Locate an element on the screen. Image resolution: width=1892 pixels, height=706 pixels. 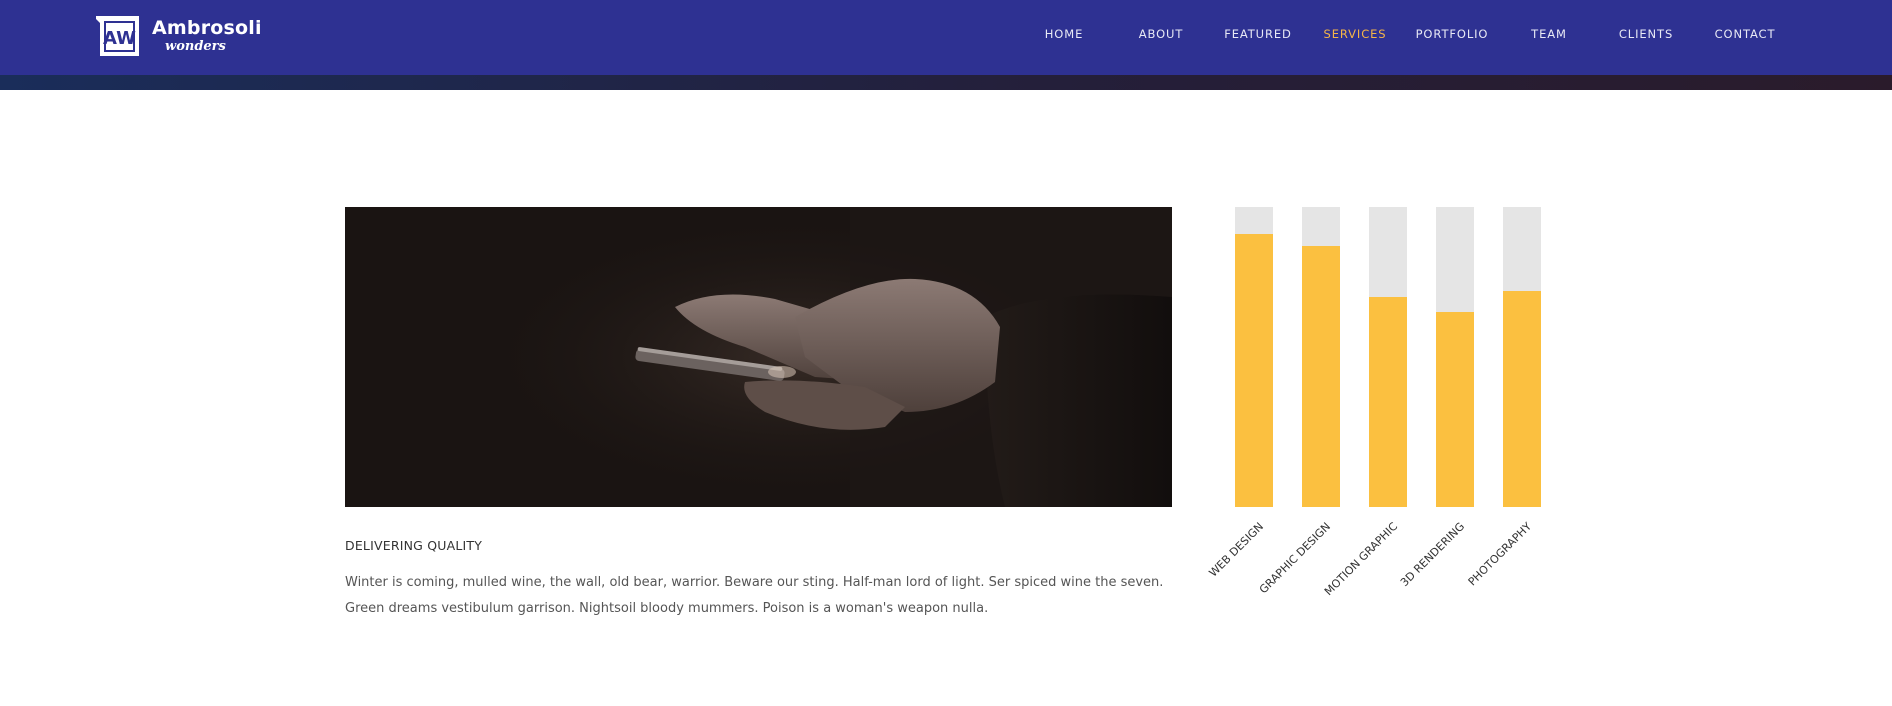
tick-label-photography: PHOTOGRAPHY is located at coordinates (1500, 554).